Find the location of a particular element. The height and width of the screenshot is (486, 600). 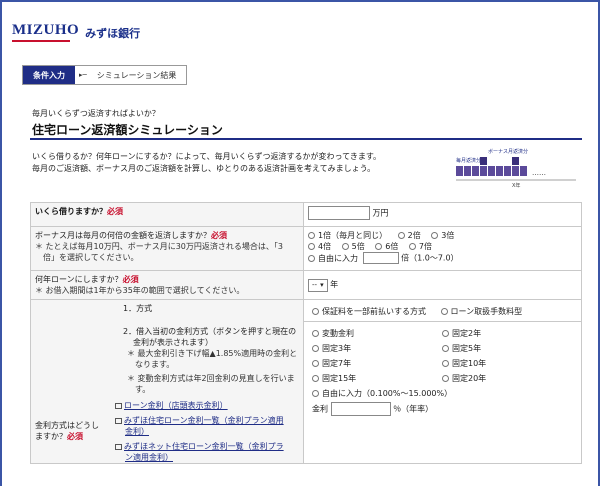

link-net-rate-list-cont: ン適用金利） is located at coordinates (209, 457).